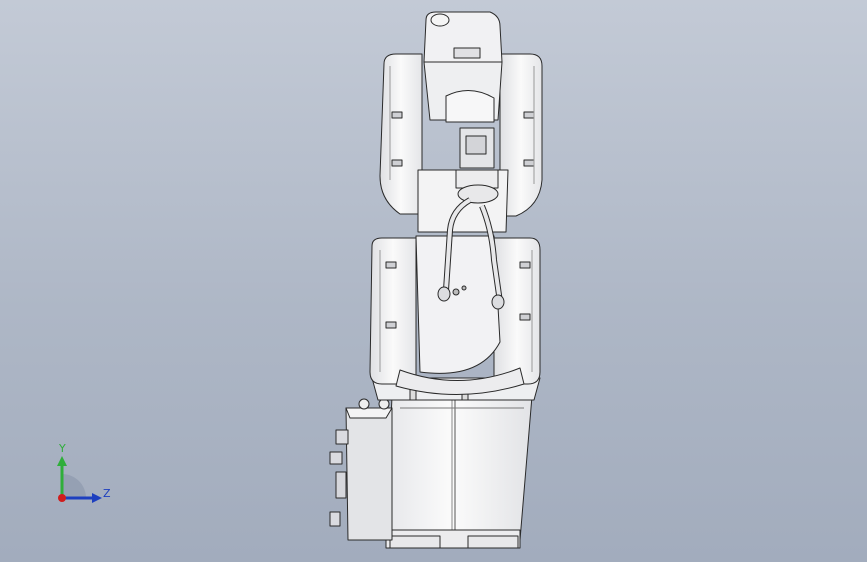 The width and height of the screenshot is (867, 562). Describe the element at coordinates (435, 463) in the screenshot. I see `robot-base` at that location.